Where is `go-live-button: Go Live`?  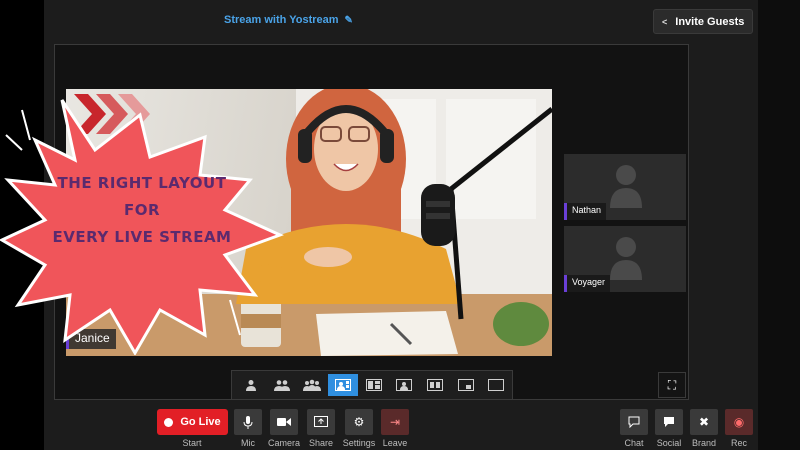
go-live-button: Go Live is located at coordinates (192, 422).